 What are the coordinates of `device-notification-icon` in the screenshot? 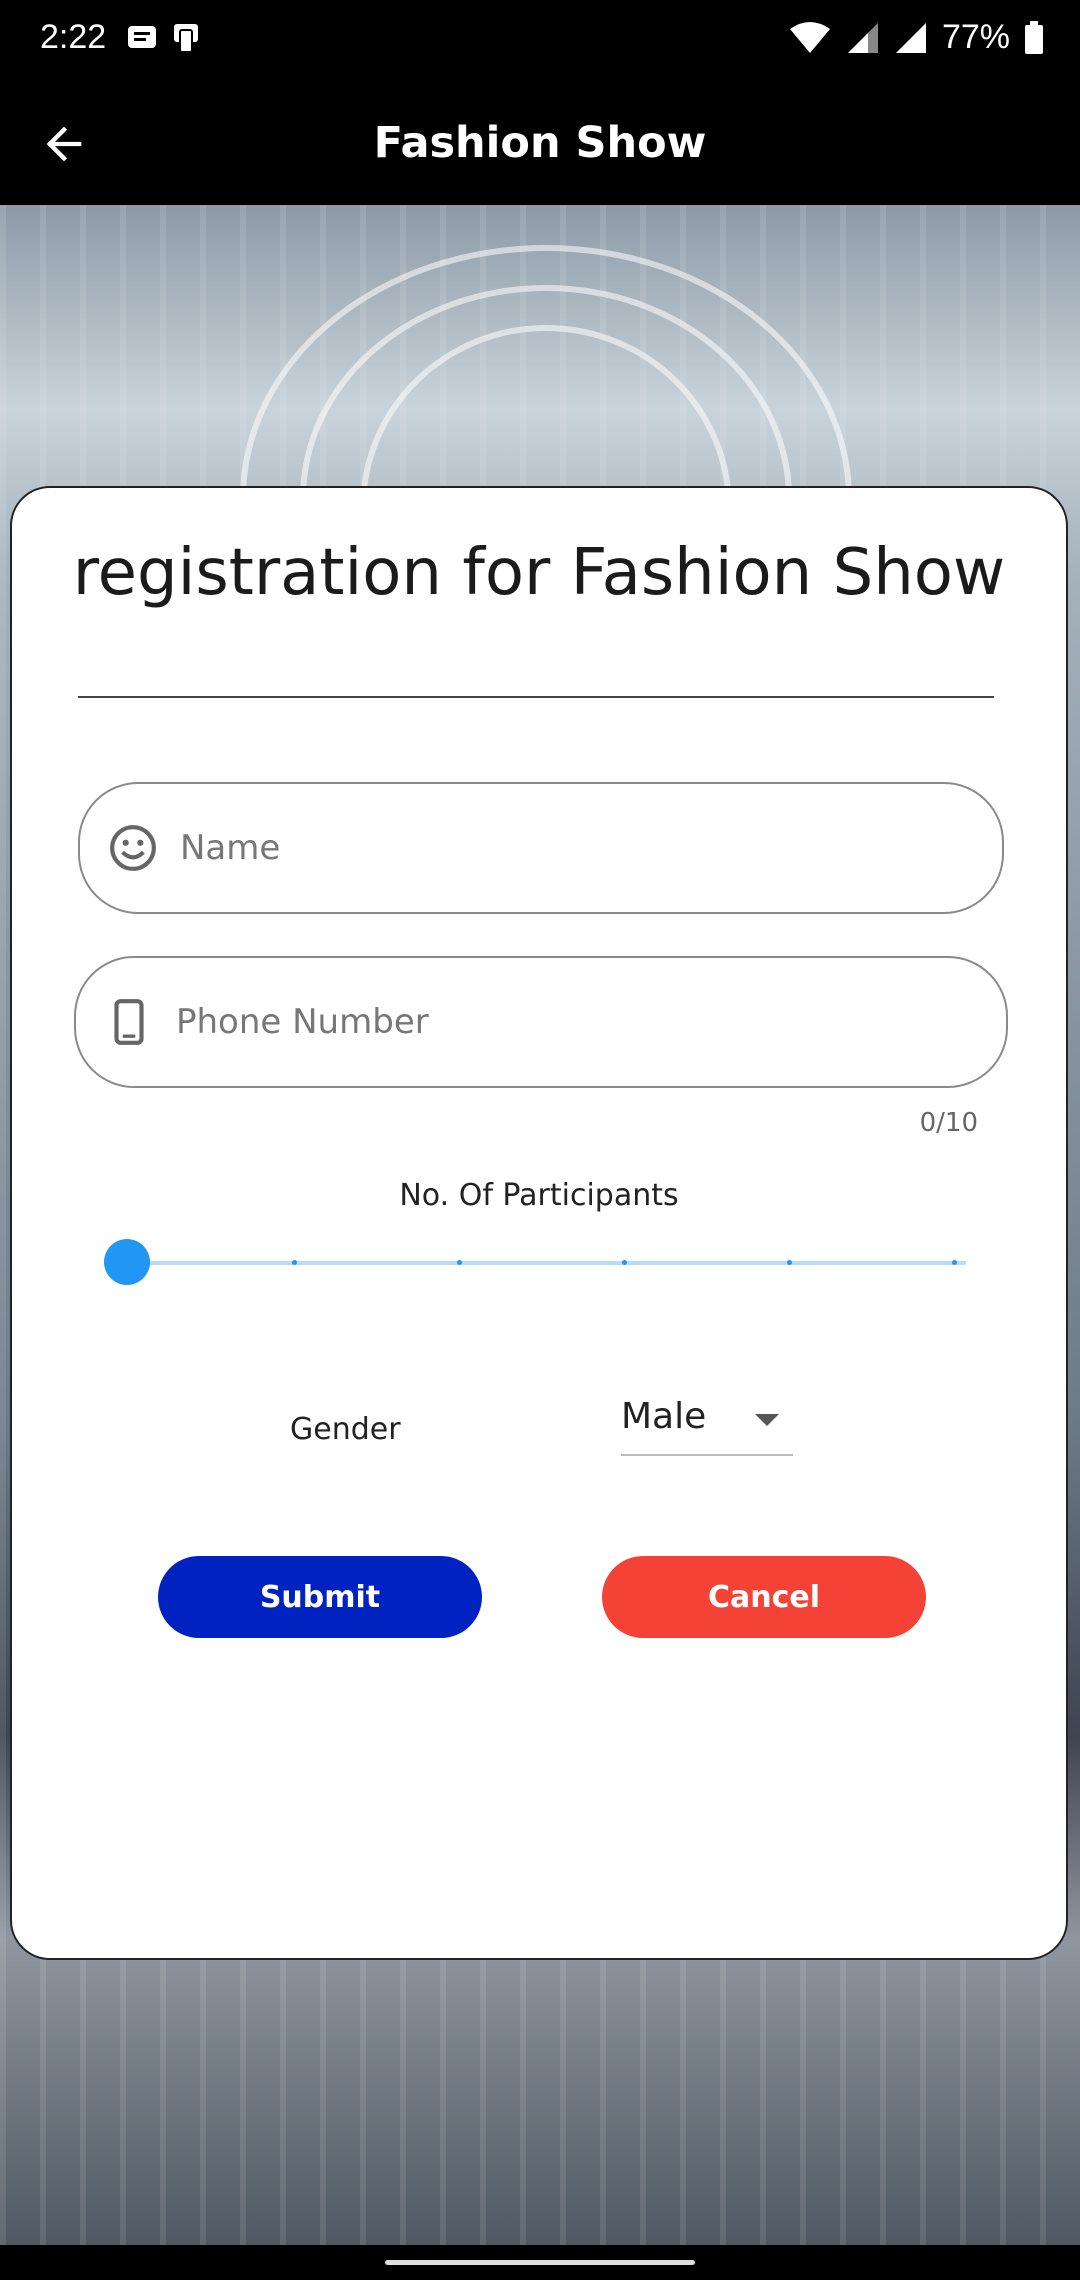 It's located at (186, 38).